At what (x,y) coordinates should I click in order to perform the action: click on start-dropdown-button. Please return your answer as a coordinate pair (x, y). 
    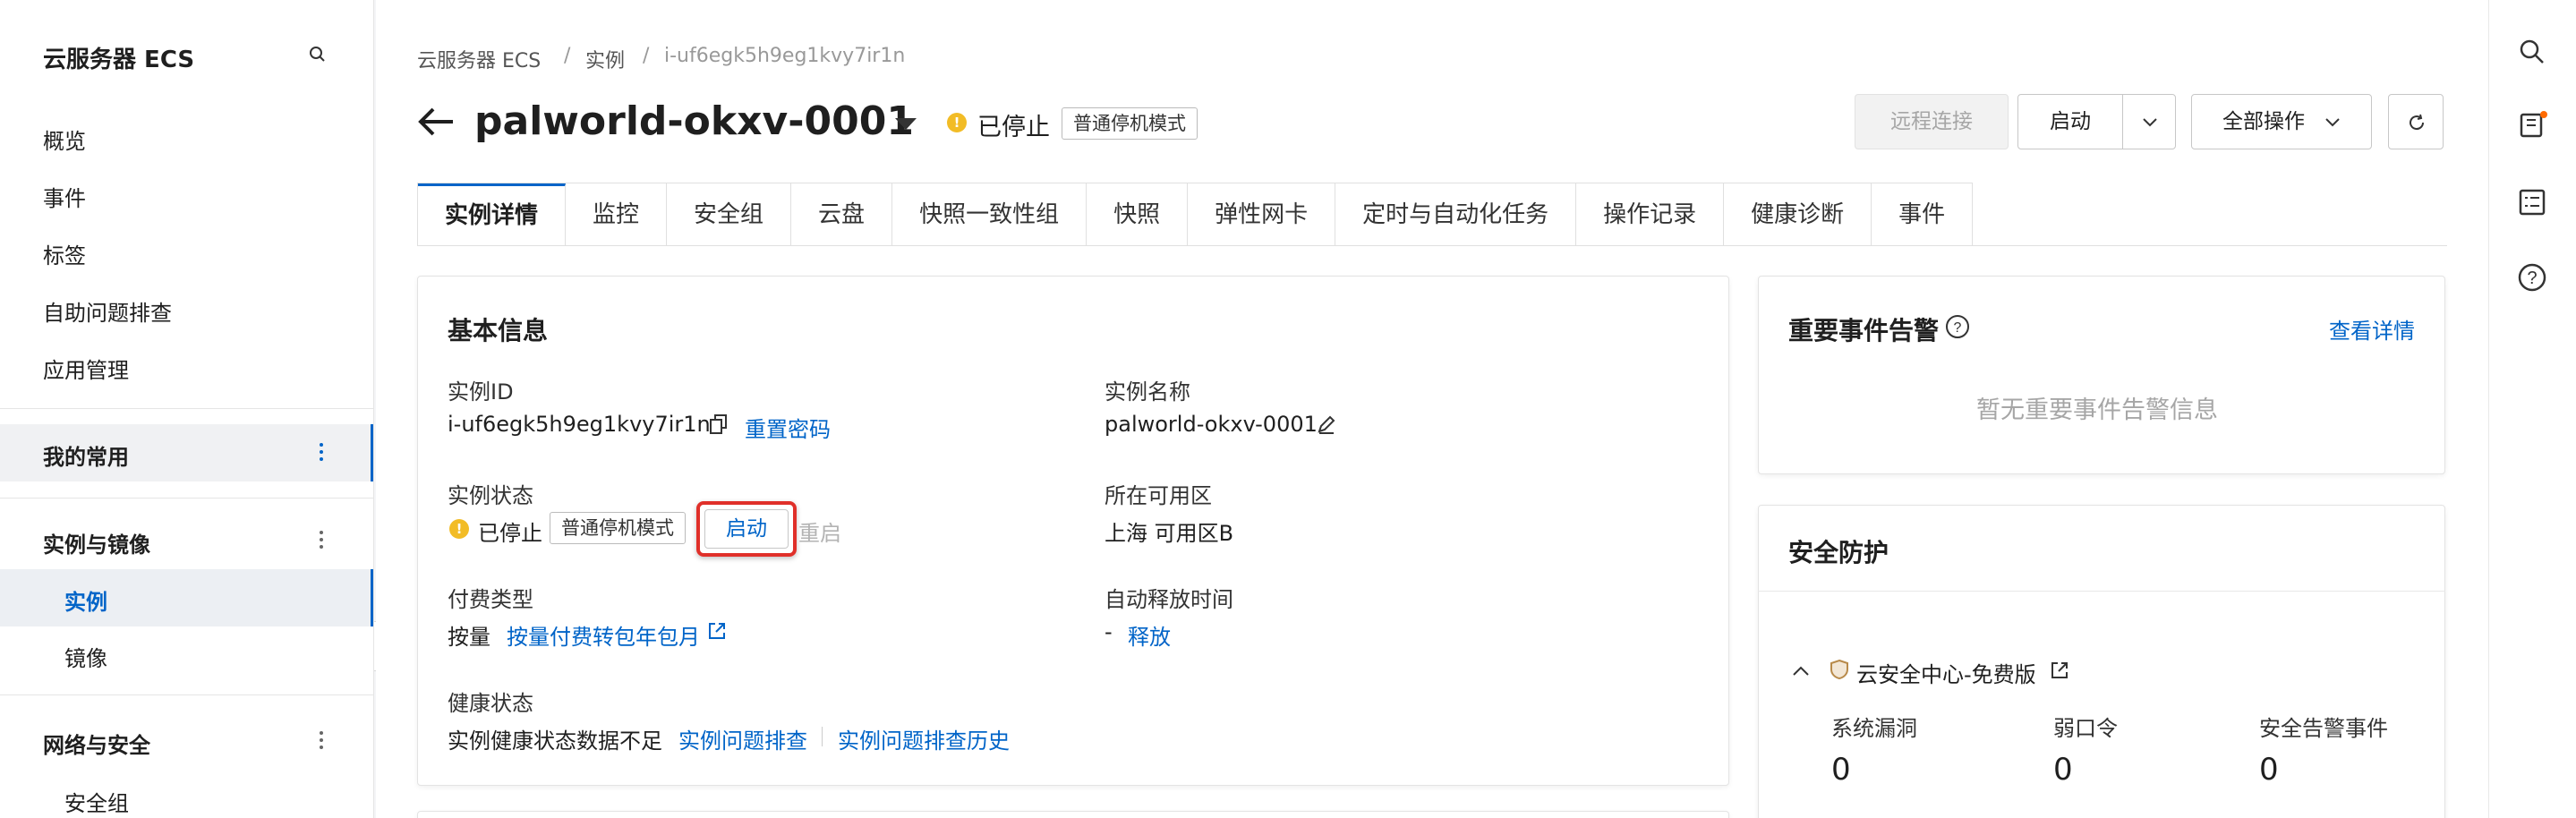
    Looking at the image, I should click on (2149, 121).